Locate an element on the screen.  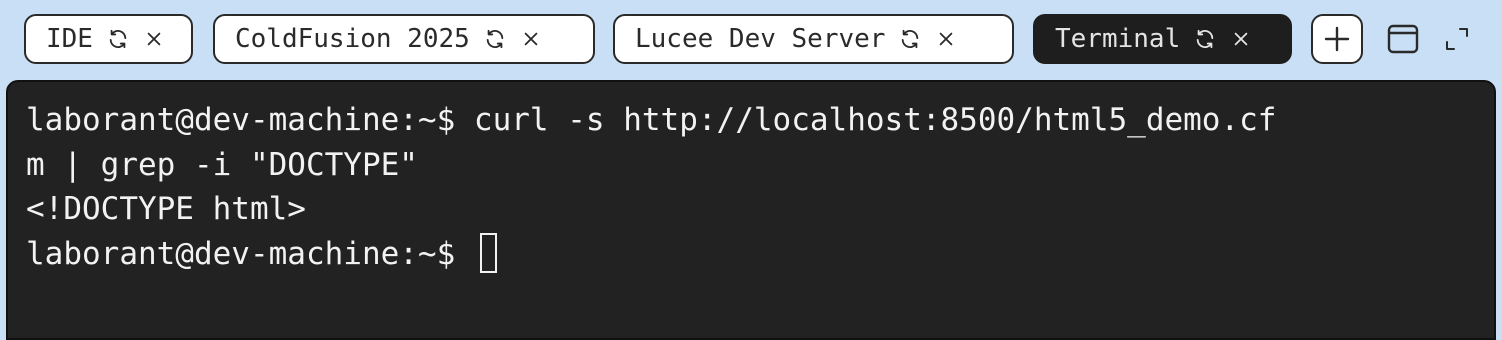
plus-icon is located at coordinates (1337, 39).